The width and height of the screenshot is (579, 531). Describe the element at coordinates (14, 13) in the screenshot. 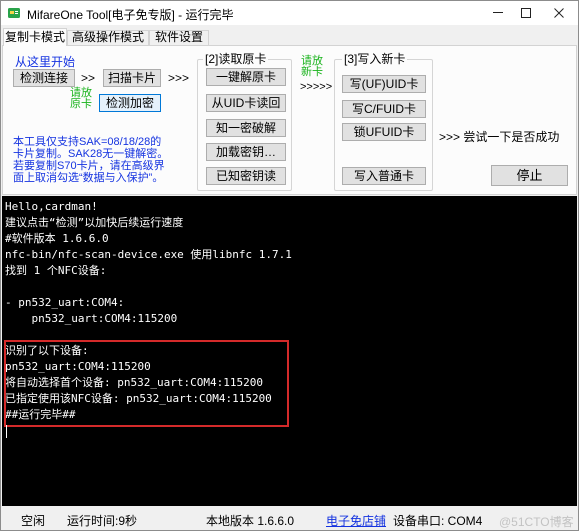

I see `app-icon` at that location.